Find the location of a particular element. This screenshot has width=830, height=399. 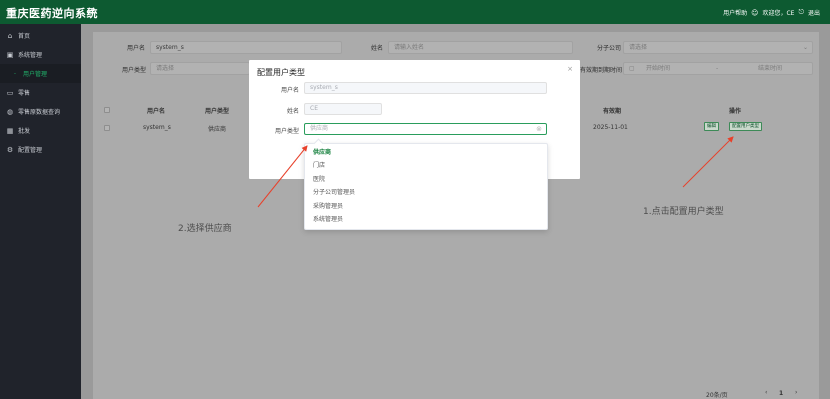

logout-link: 退出 is located at coordinates (814, 12).